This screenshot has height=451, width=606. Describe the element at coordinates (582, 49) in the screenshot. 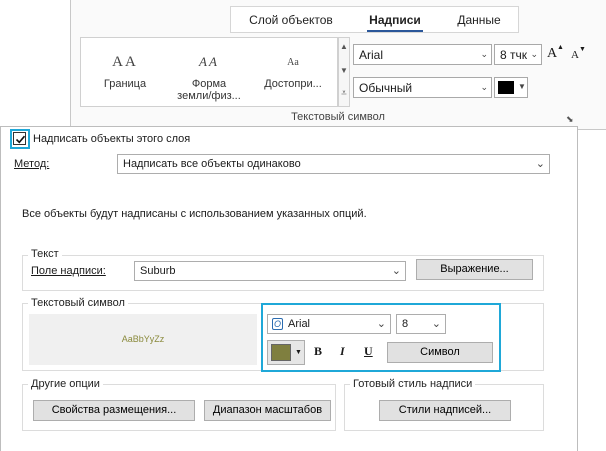

I see `arrow-down-icon: ▼` at that location.